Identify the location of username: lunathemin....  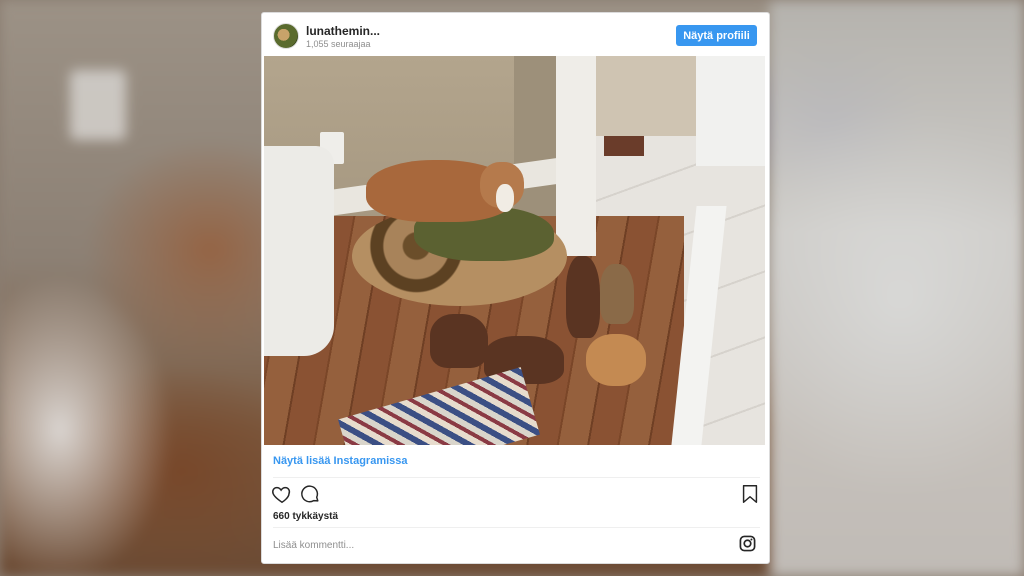
(343, 31).